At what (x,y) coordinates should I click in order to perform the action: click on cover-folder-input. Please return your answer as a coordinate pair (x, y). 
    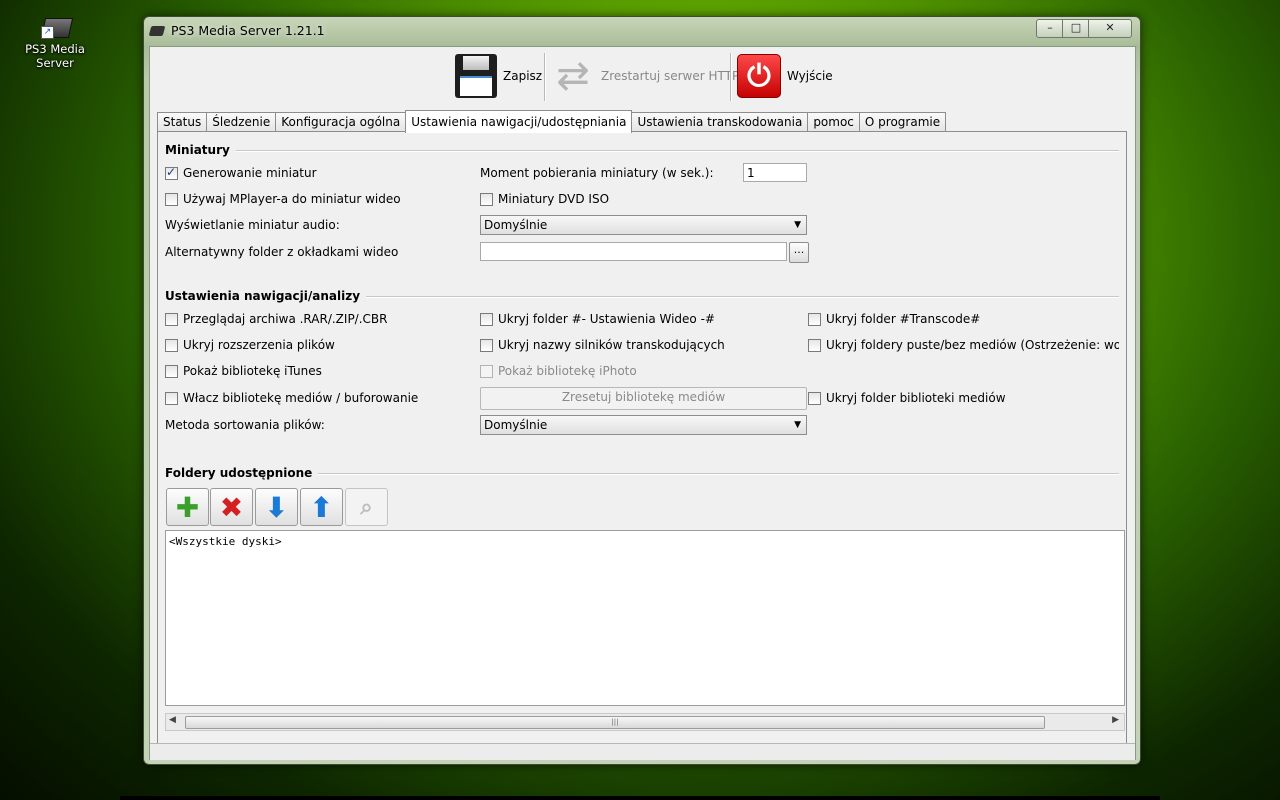
    Looking at the image, I should click on (633, 251).